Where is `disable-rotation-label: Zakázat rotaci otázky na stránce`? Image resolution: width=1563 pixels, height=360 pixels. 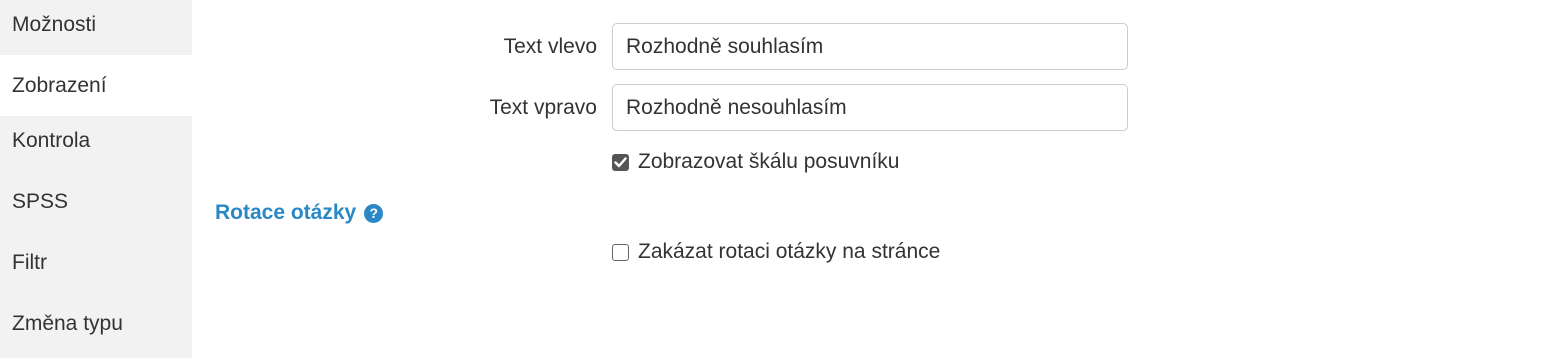 disable-rotation-label: Zakázat rotaci otázky na stránce is located at coordinates (789, 251).